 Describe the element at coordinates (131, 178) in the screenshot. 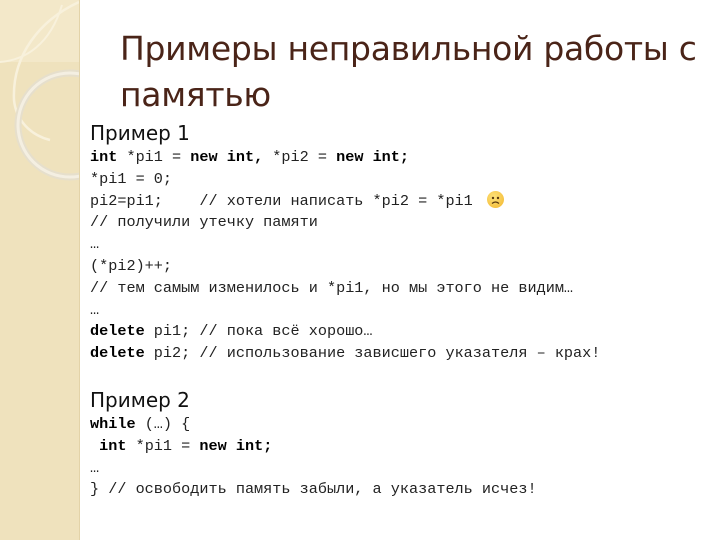

I see `code-text: *pi1 = 0;` at that location.